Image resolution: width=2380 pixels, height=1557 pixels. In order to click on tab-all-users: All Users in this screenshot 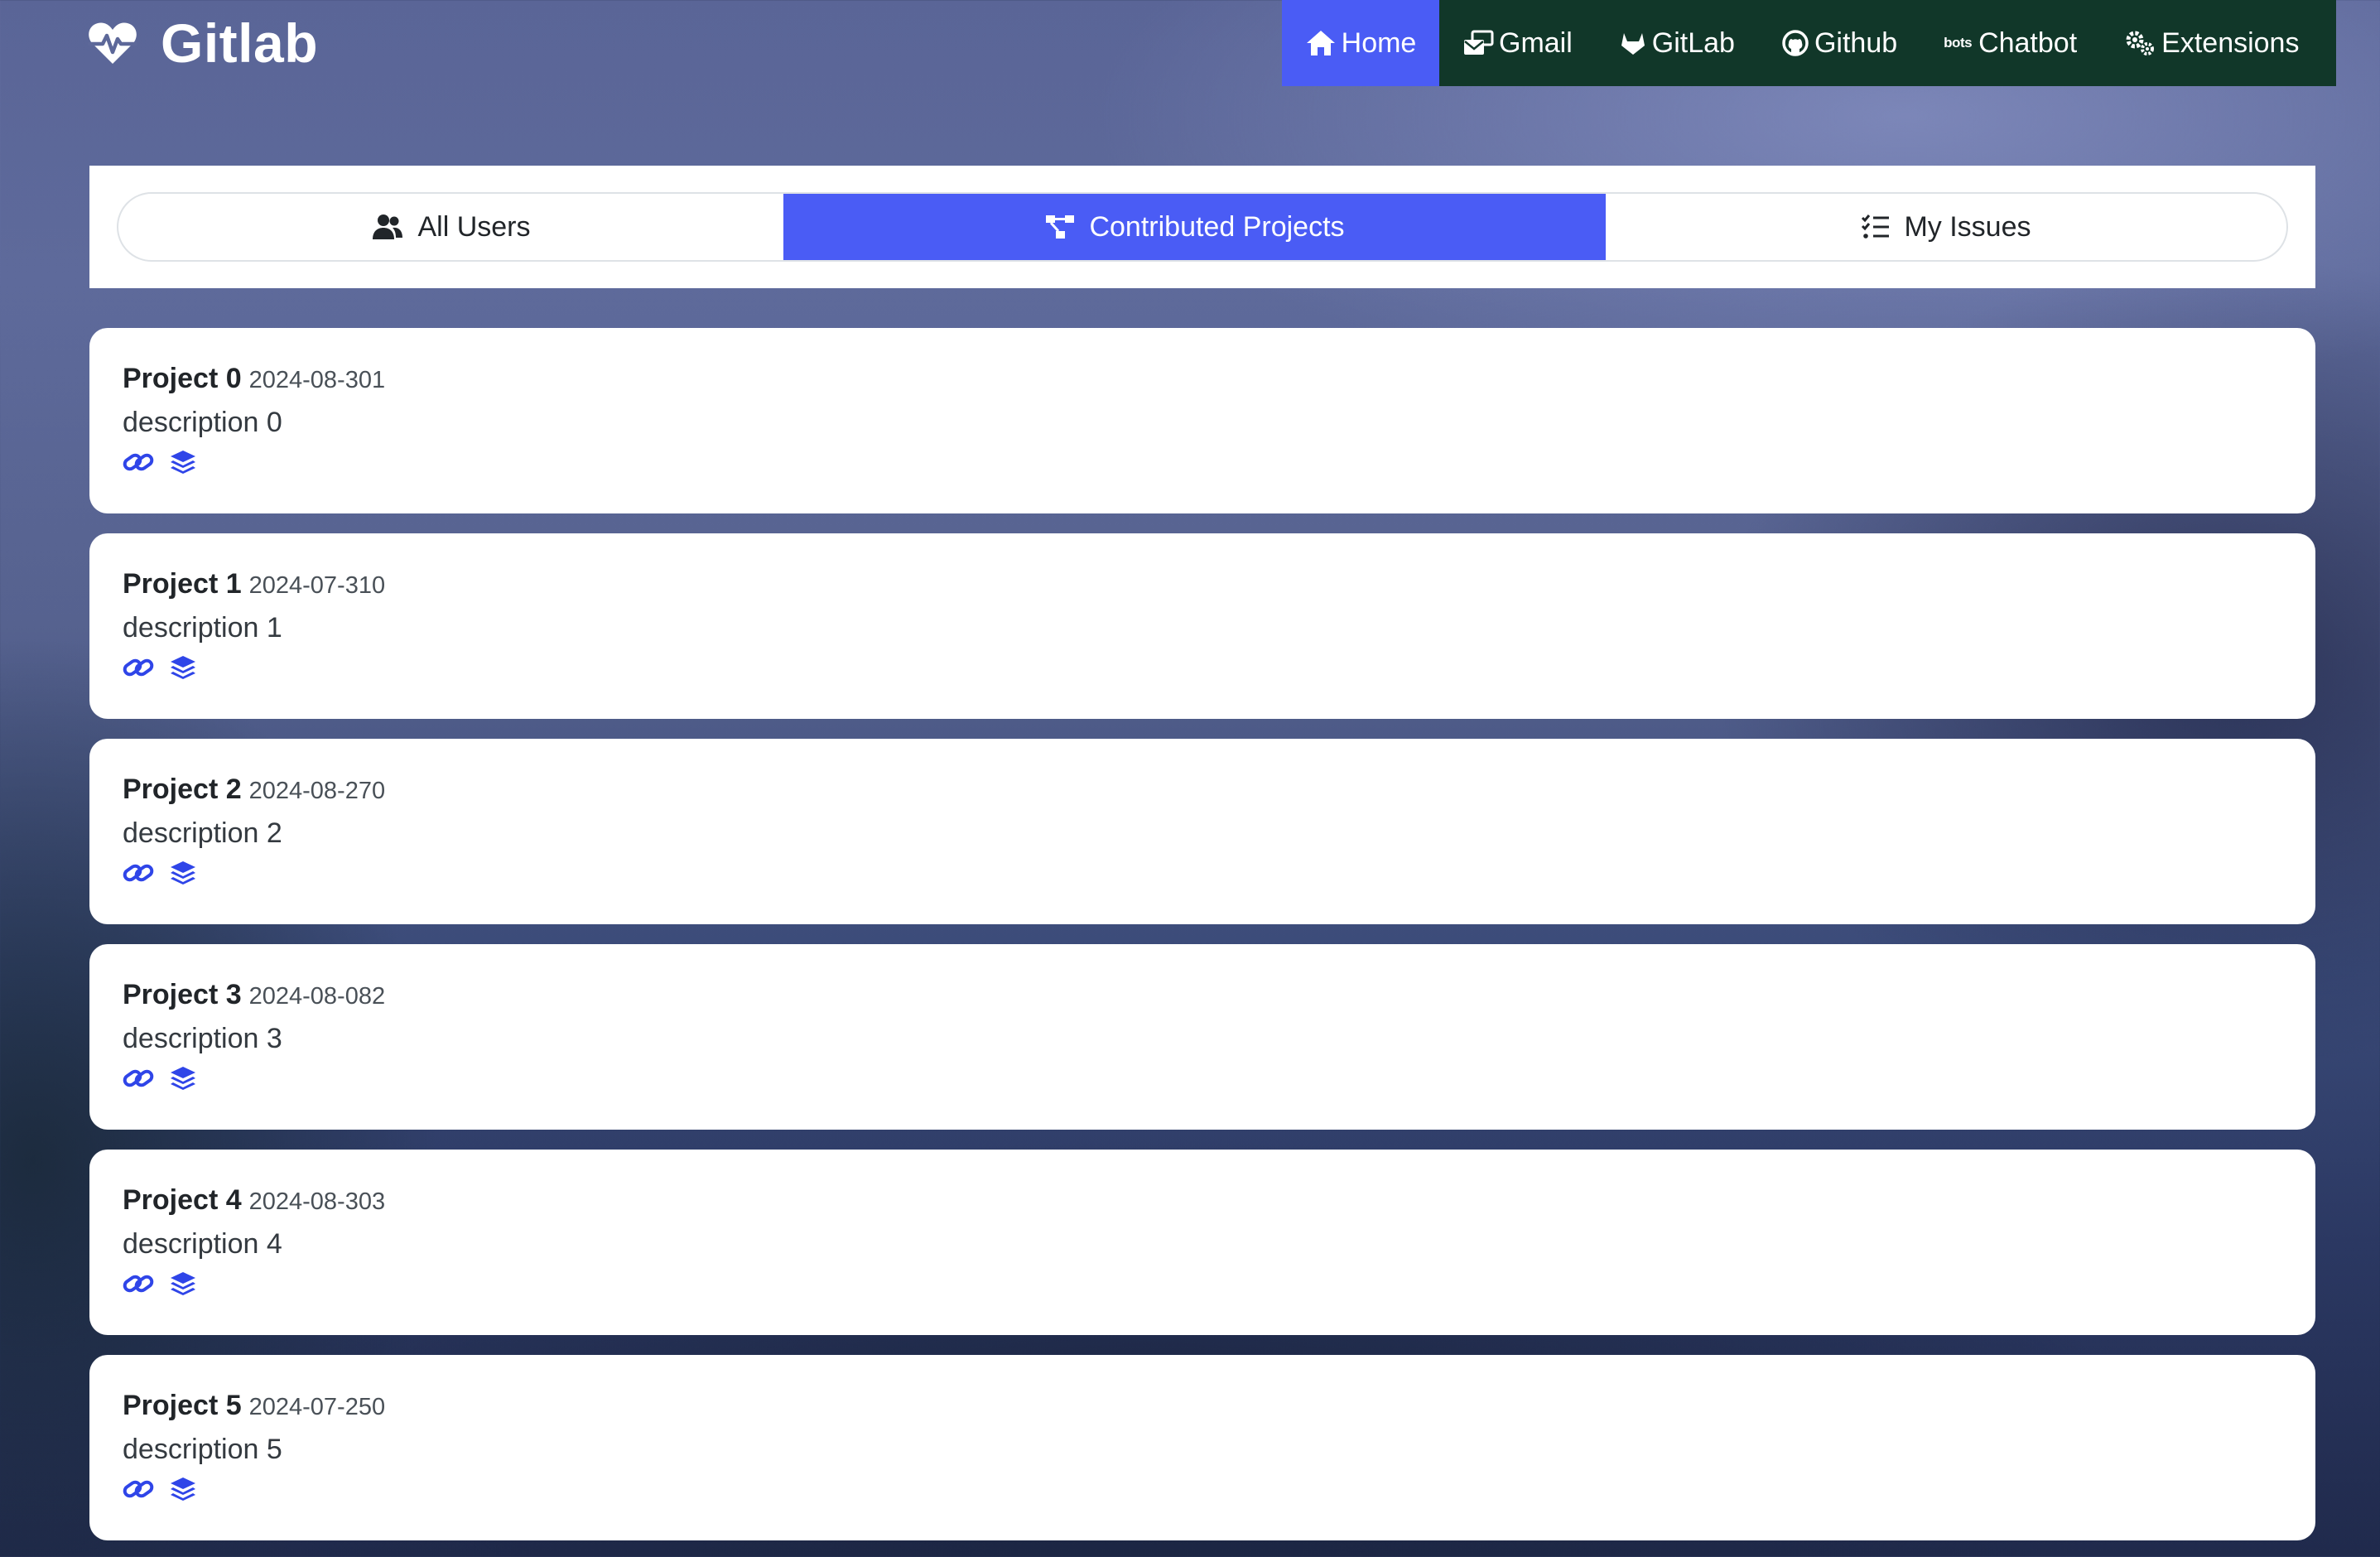, I will do `click(450, 227)`.